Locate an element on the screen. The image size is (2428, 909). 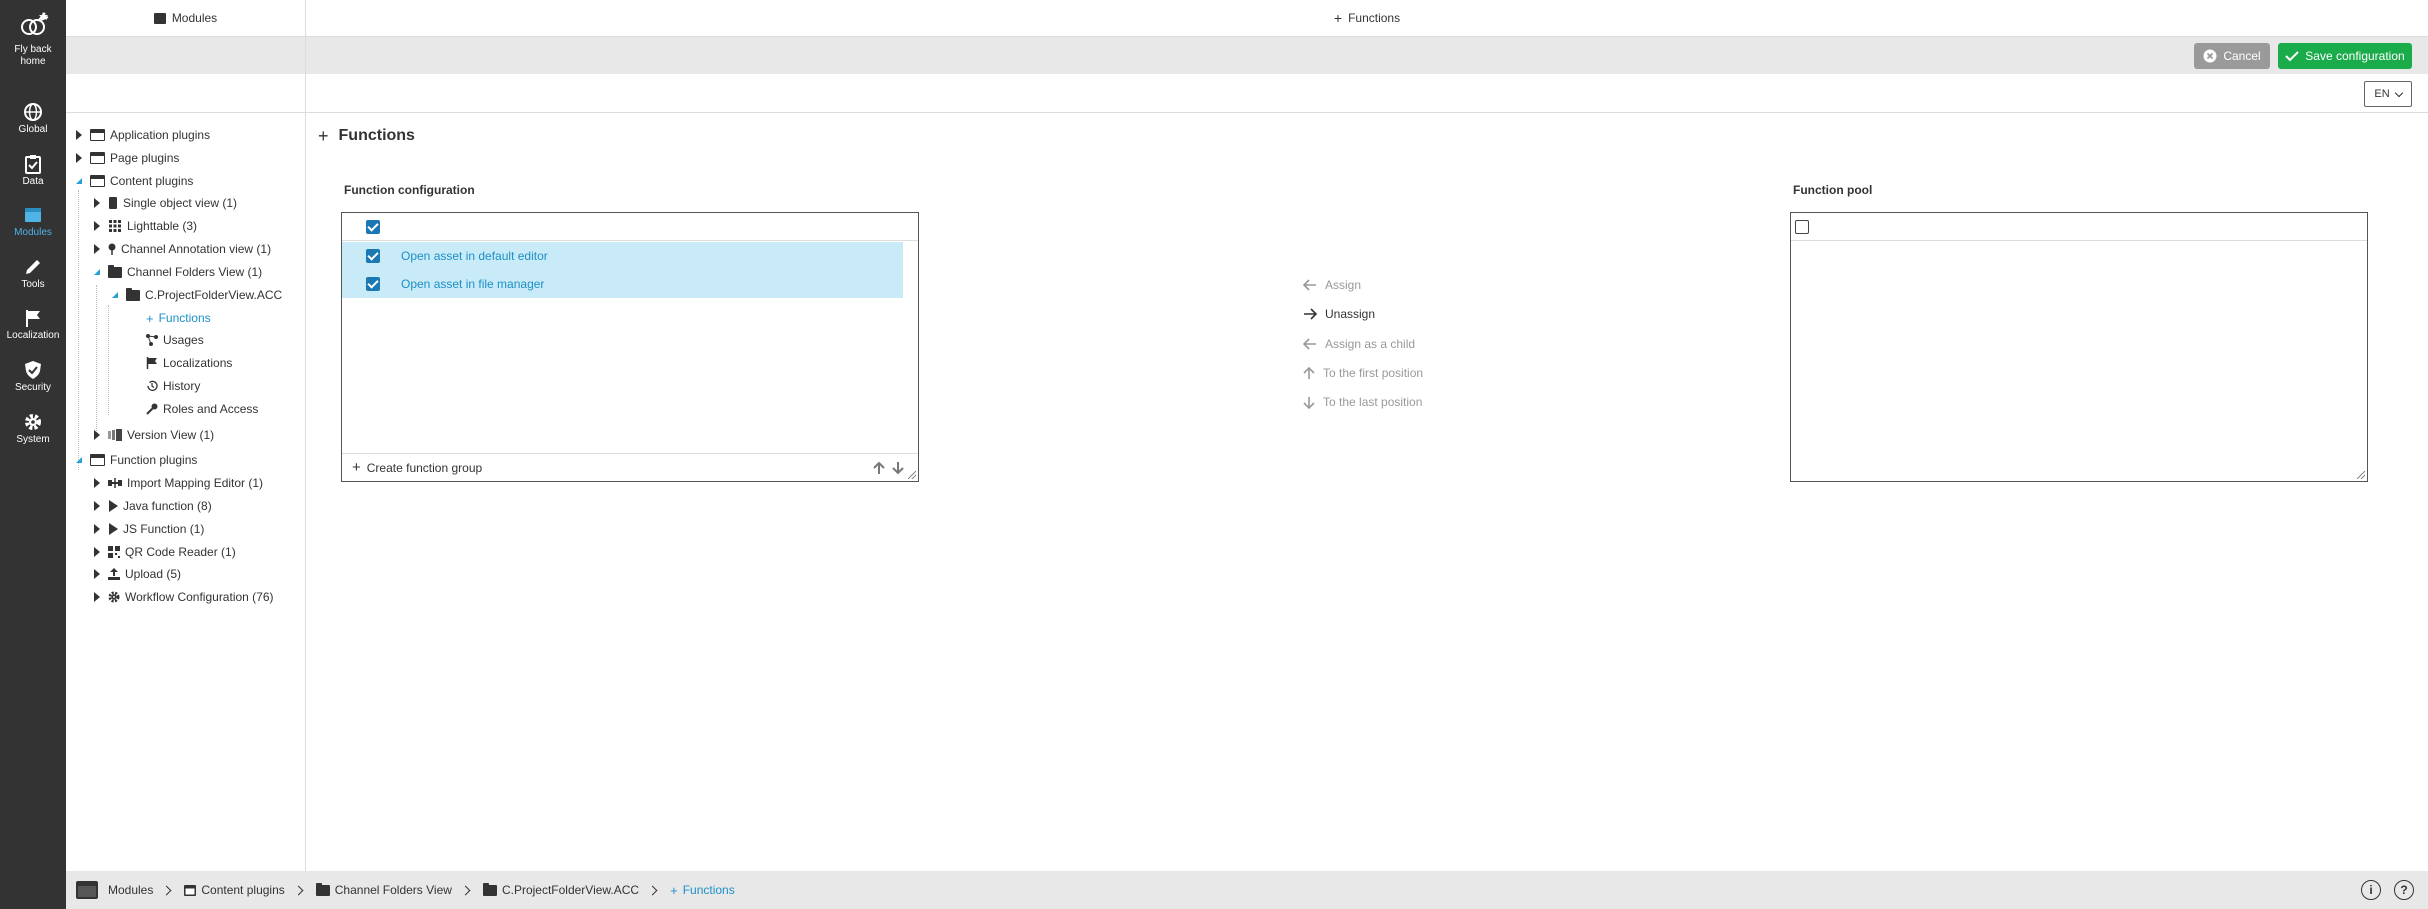
close-circle-icon is located at coordinates (2210, 56).